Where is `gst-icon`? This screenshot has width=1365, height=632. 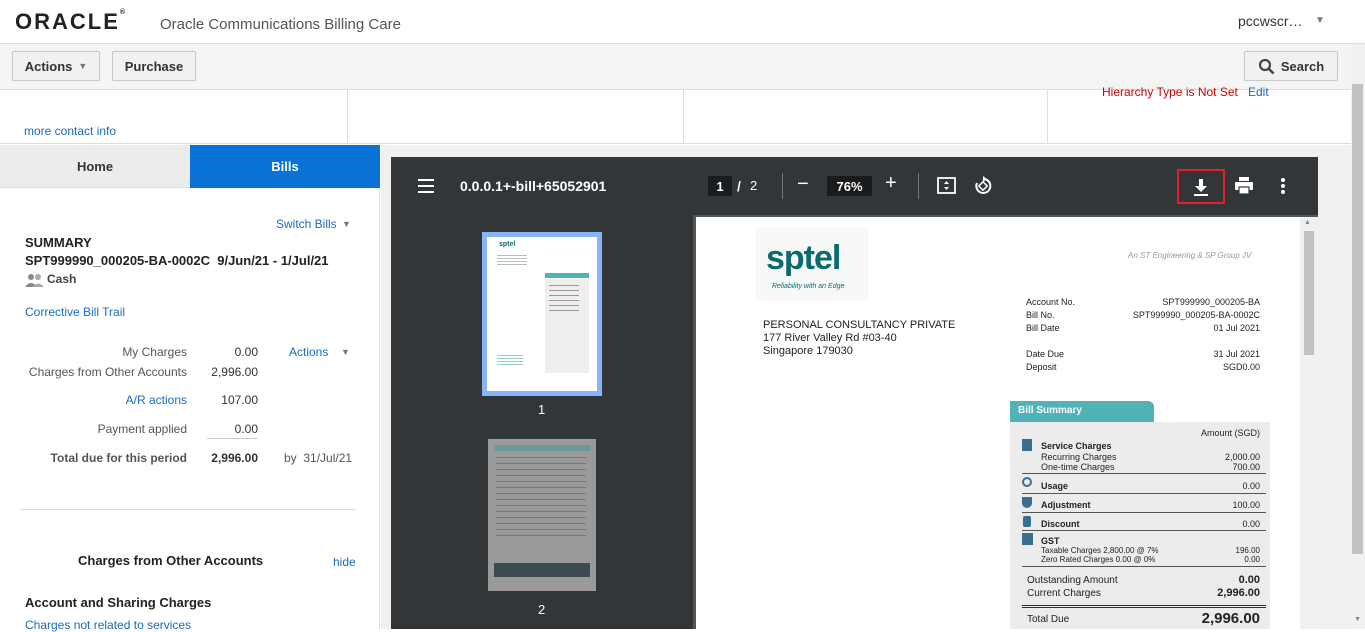 gst-icon is located at coordinates (1027, 539).